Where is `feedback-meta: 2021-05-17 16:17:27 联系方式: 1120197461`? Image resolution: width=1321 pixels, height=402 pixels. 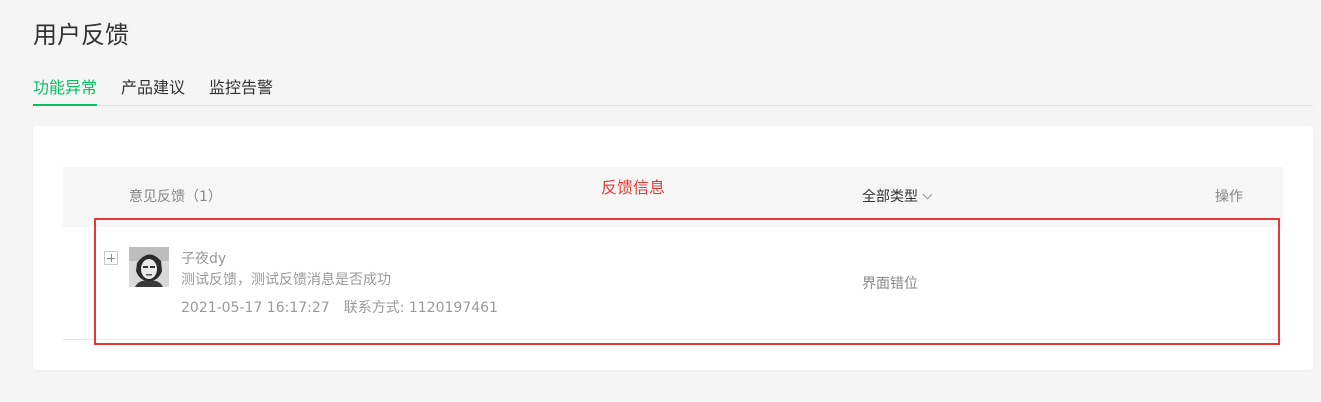 feedback-meta: 2021-05-17 16:17:27 联系方式: 1120197461 is located at coordinates (339, 308).